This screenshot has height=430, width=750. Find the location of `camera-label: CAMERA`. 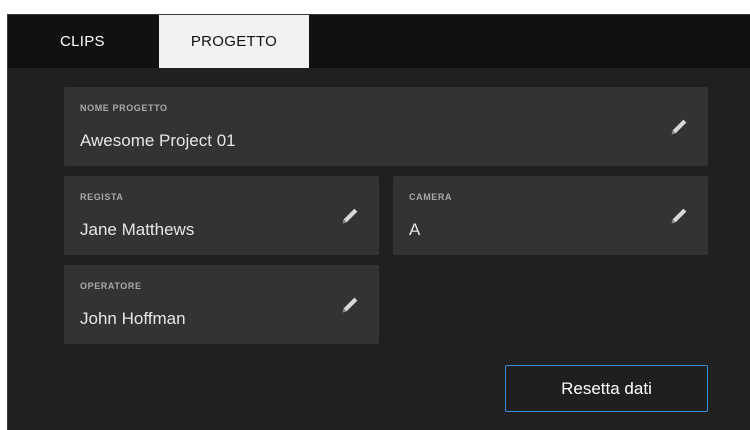

camera-label: CAMERA is located at coordinates (431, 197).